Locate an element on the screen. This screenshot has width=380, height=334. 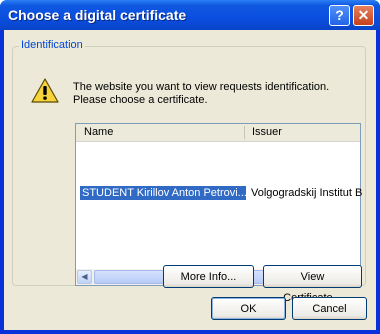
column-header-name: Name is located at coordinates (98, 132).